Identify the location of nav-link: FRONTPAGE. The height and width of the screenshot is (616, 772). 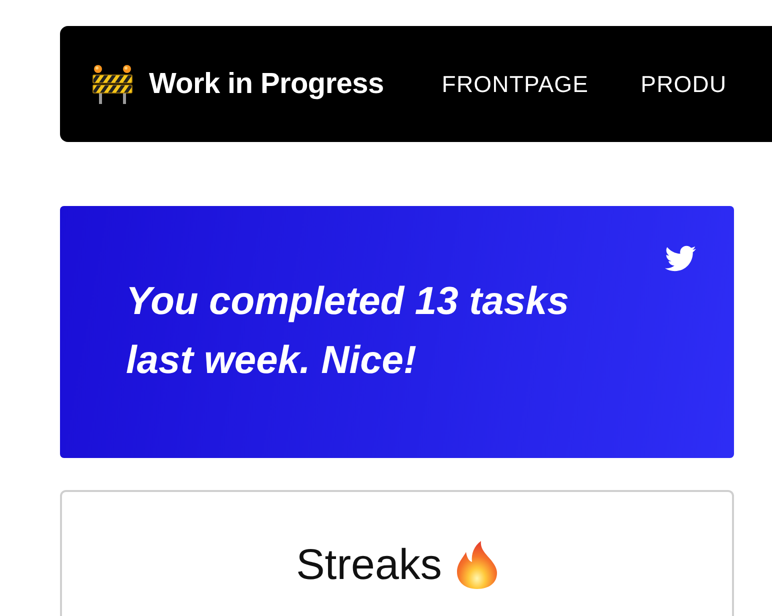
(515, 84).